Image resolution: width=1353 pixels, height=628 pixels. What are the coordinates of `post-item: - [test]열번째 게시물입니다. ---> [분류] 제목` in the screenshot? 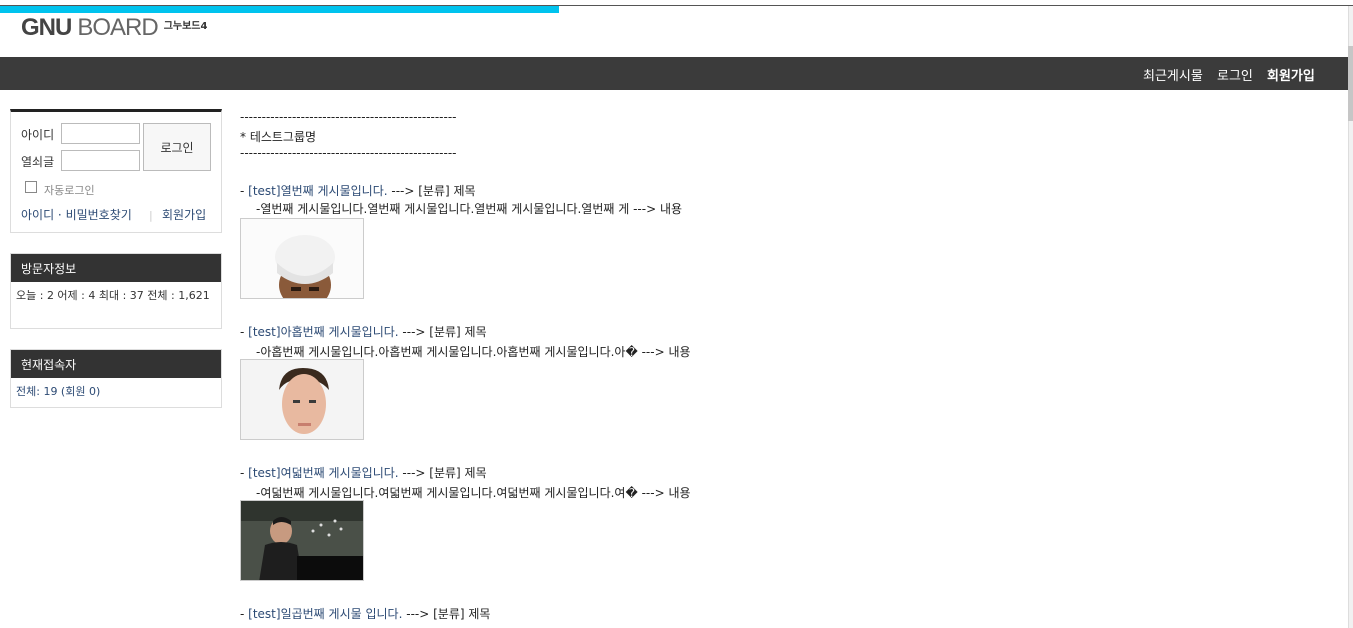 It's located at (358, 190).